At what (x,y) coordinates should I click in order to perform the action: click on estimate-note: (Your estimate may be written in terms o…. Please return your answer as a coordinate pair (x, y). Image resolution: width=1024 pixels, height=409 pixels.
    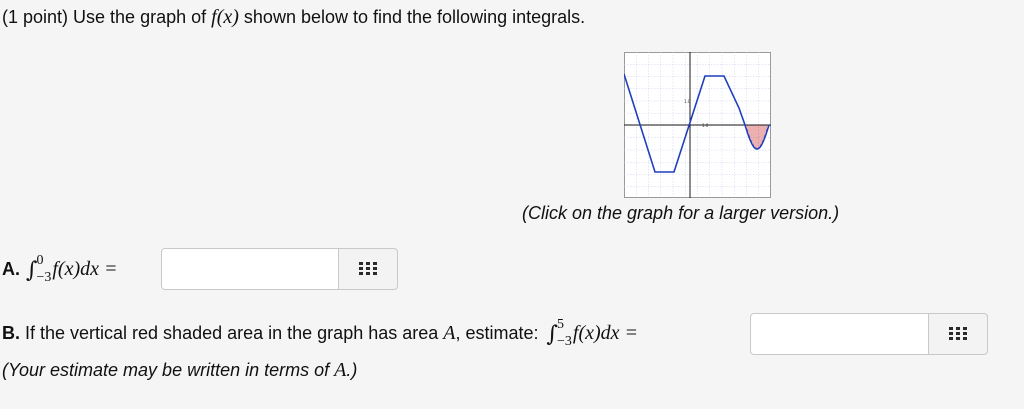
    Looking at the image, I should click on (179, 370).